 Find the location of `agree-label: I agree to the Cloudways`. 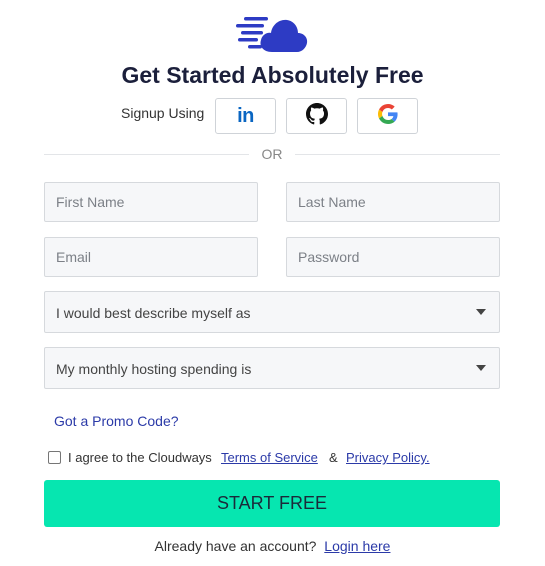

agree-label: I agree to the Cloudways is located at coordinates (140, 457).